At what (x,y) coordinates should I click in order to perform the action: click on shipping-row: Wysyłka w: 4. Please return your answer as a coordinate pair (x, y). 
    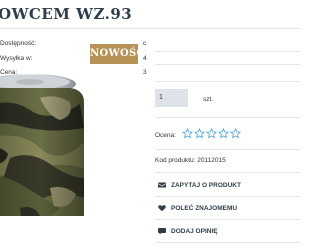
    Looking at the image, I should click on (73, 58).